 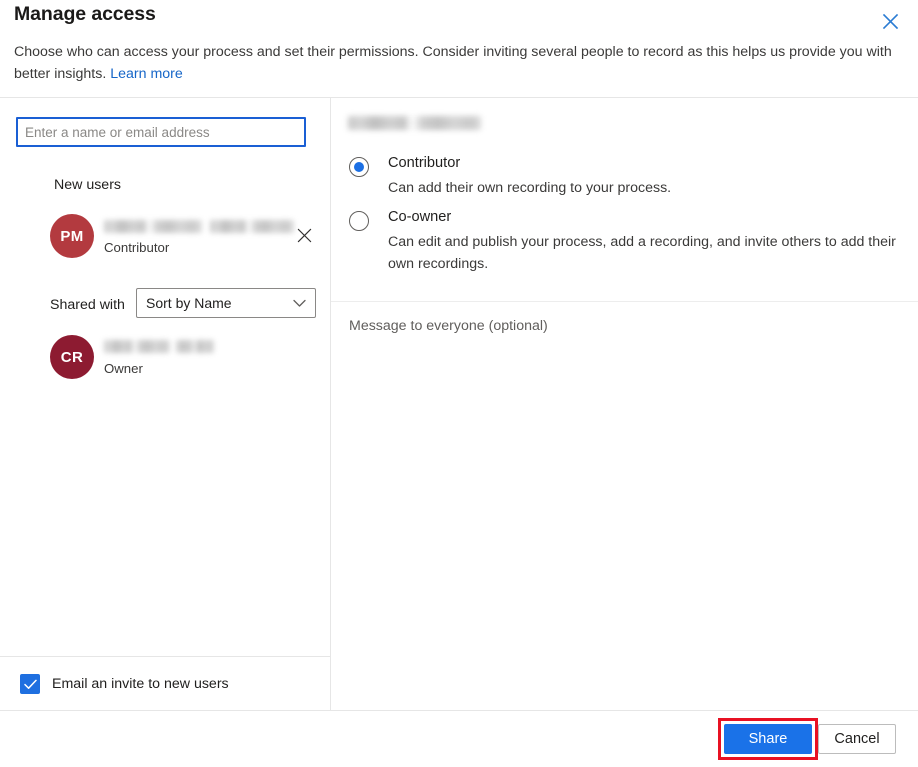 What do you see at coordinates (161, 132) in the screenshot?
I see `search-input` at bounding box center [161, 132].